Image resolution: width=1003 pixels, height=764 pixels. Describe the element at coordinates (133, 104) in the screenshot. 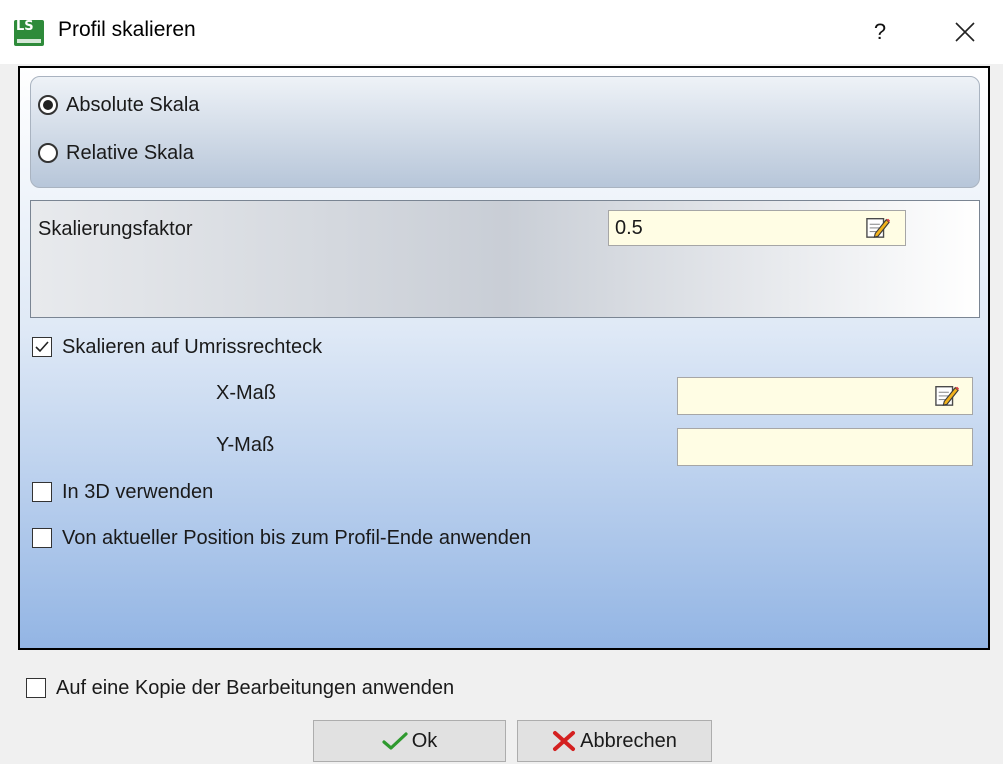

I see `radio-label: Absolute Skala` at that location.